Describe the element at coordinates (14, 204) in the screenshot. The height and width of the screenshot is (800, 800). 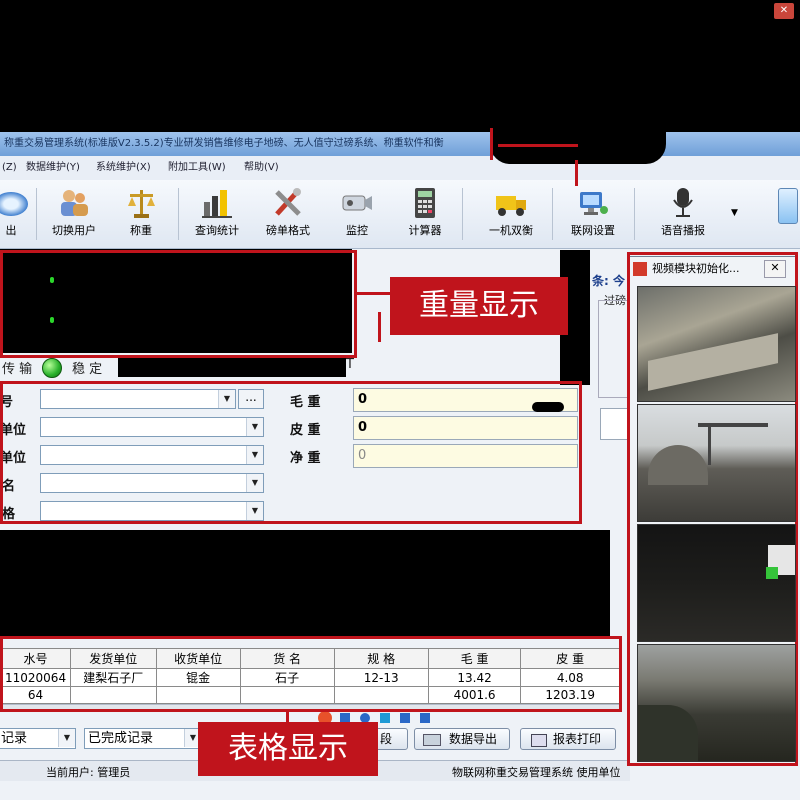
I see `exit-icon` at that location.